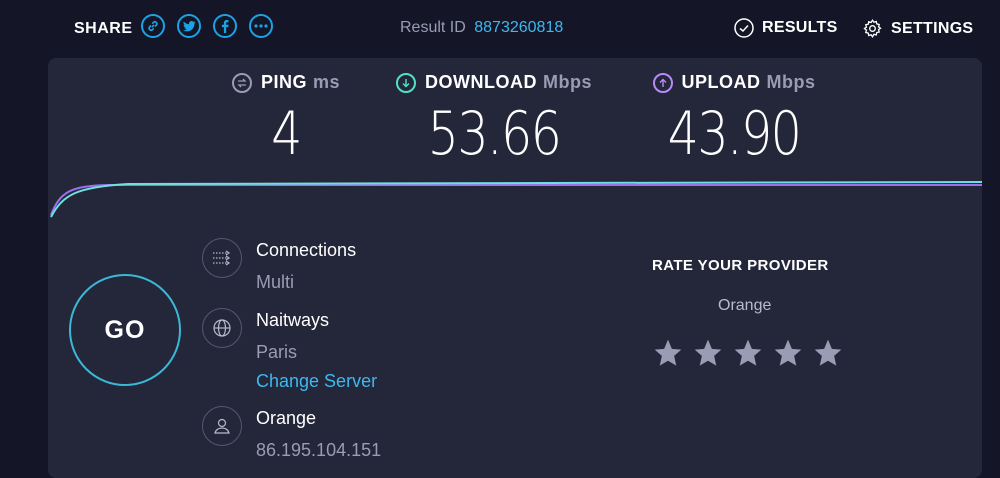 The width and height of the screenshot is (1000, 478). Describe the element at coordinates (740, 265) in the screenshot. I see `rate-provider-title: RATE YOUR PROVIDER` at that location.